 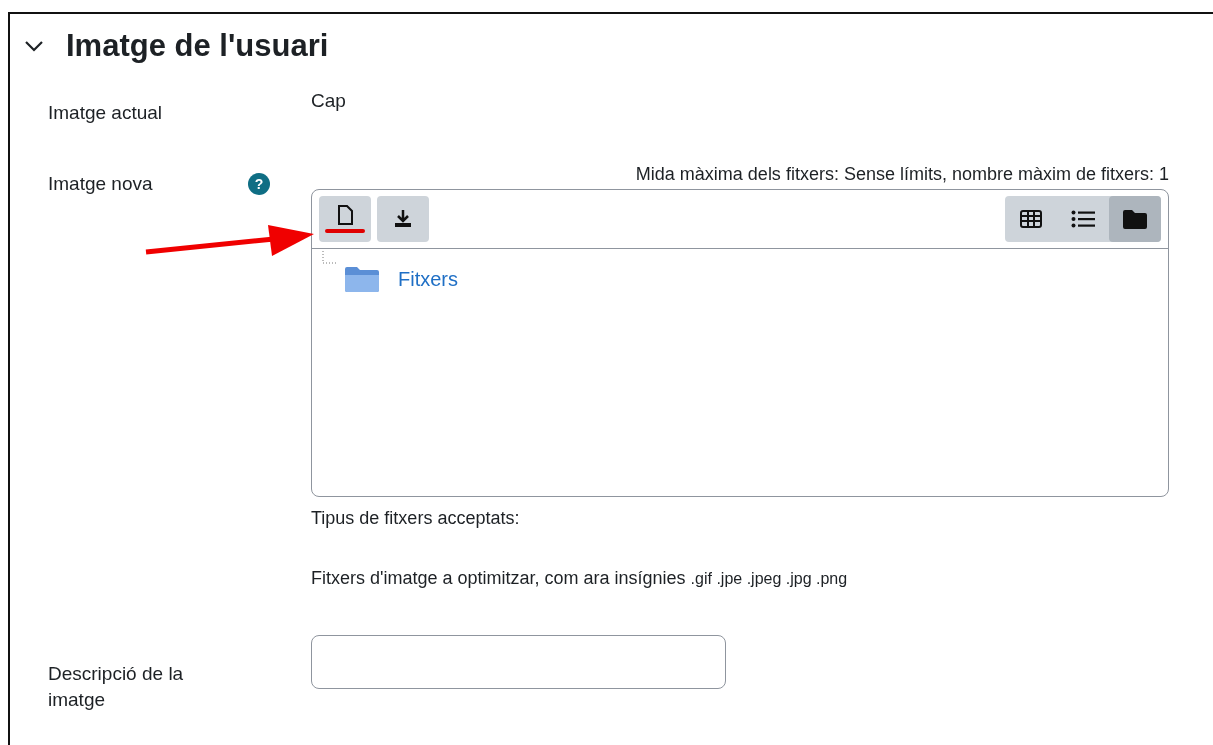 What do you see at coordinates (116, 687) in the screenshot?
I see `field-label: Descripció de la imatge` at bounding box center [116, 687].